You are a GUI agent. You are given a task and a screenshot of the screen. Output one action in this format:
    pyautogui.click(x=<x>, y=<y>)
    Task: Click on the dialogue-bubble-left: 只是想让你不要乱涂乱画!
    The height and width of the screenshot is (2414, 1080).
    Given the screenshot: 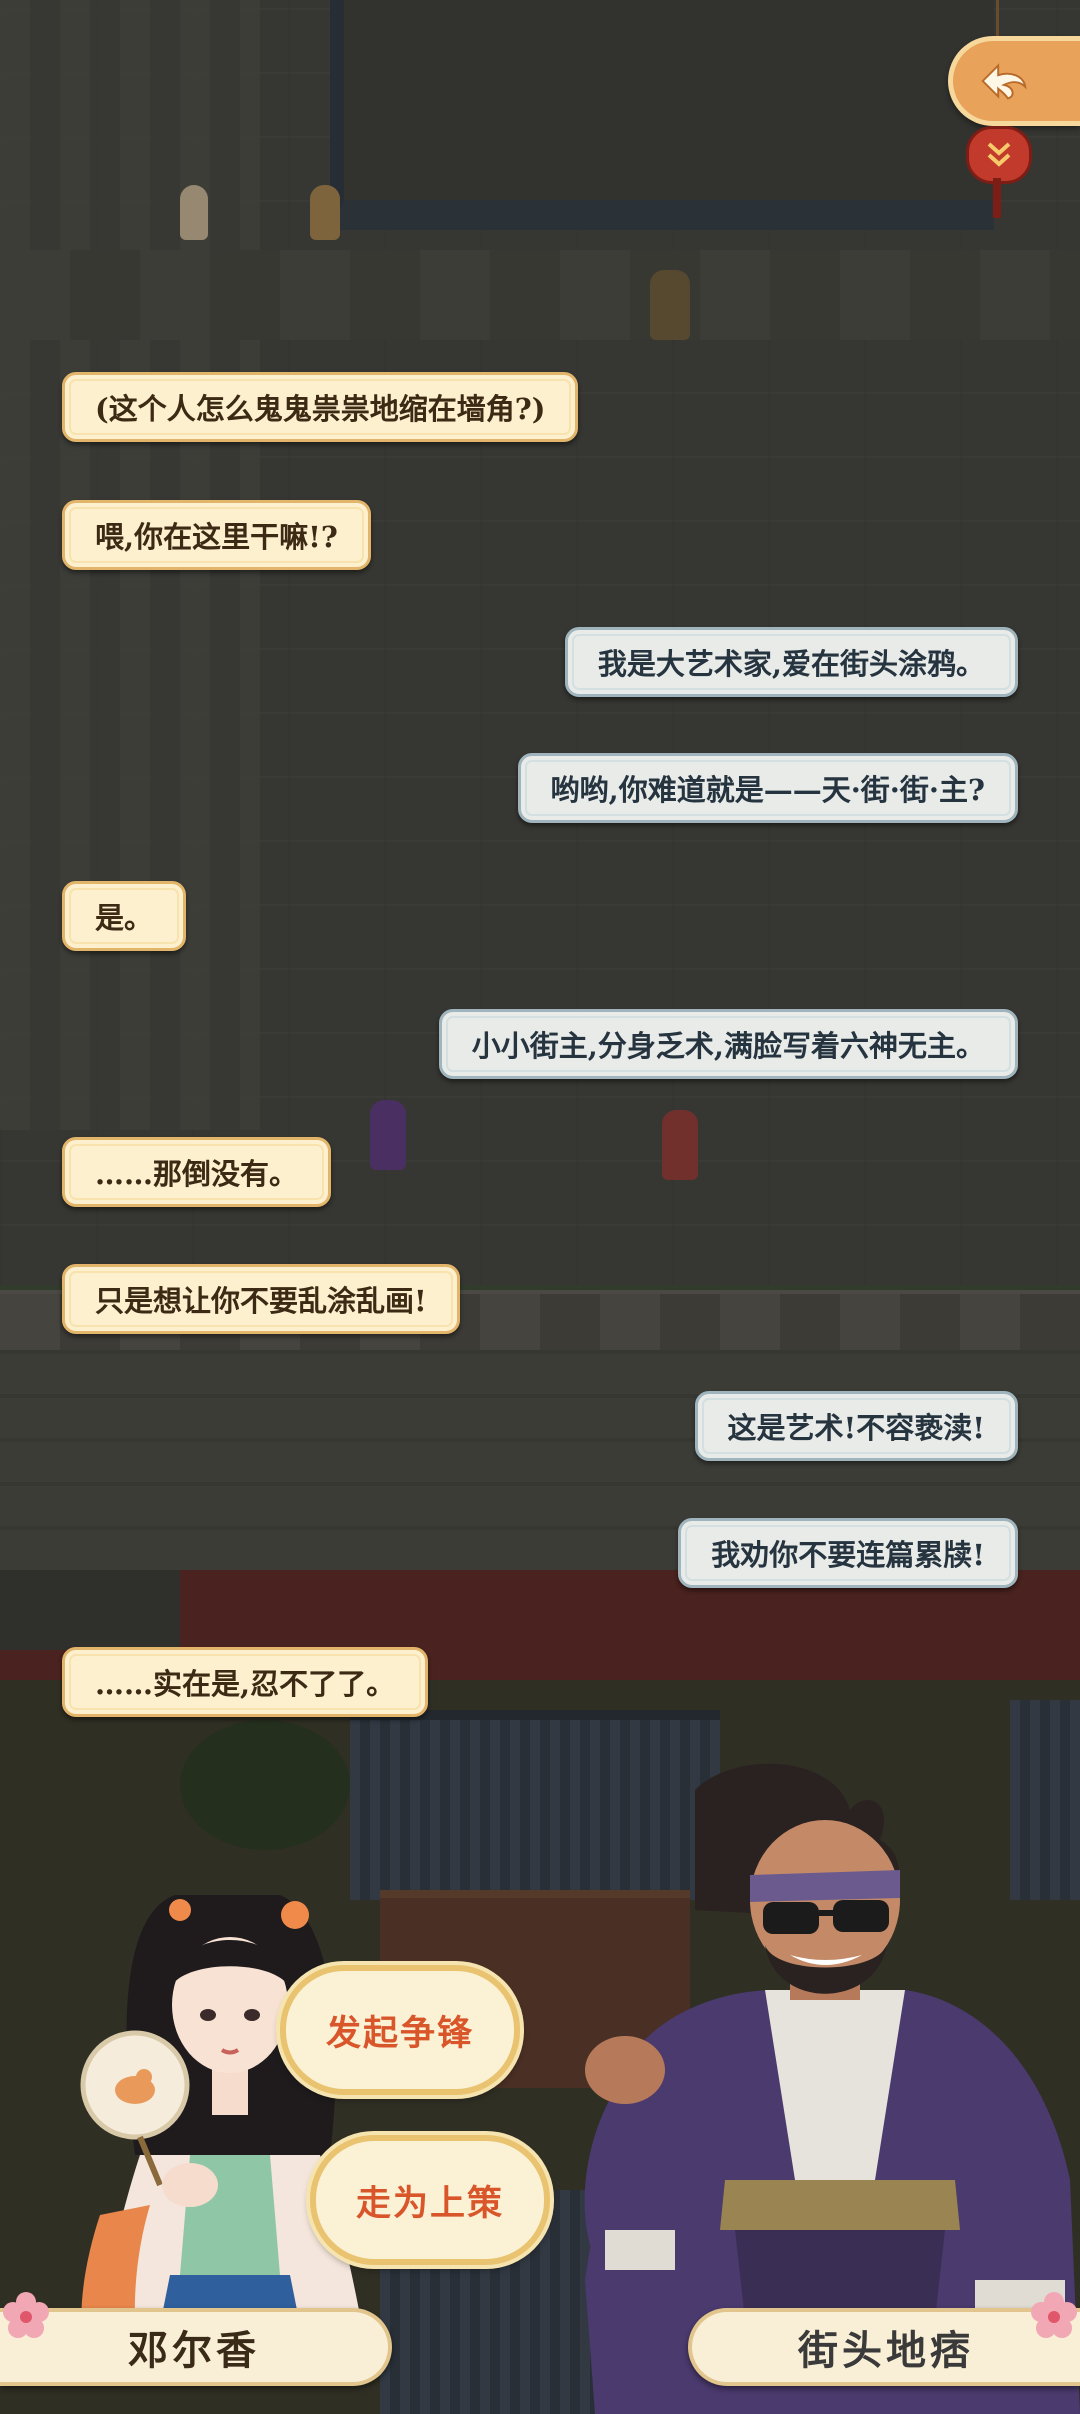 What is the action you would take?
    pyautogui.click(x=261, y=1299)
    